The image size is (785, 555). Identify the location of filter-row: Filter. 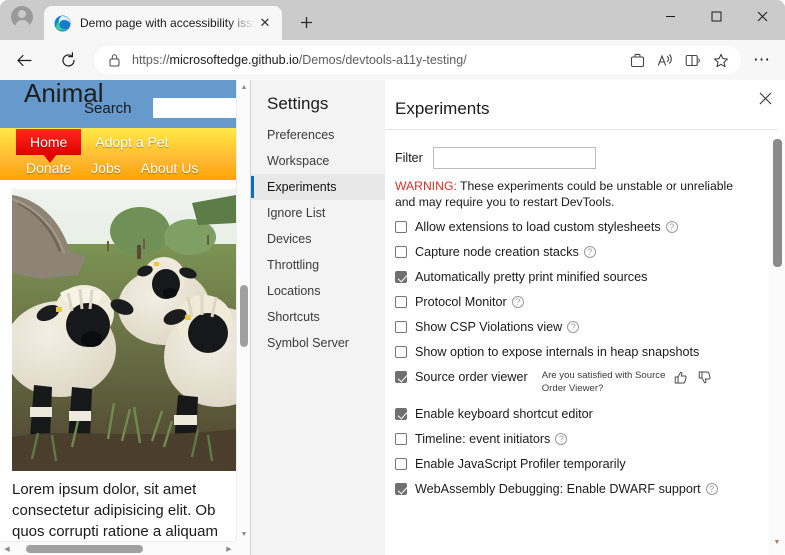
(582, 158).